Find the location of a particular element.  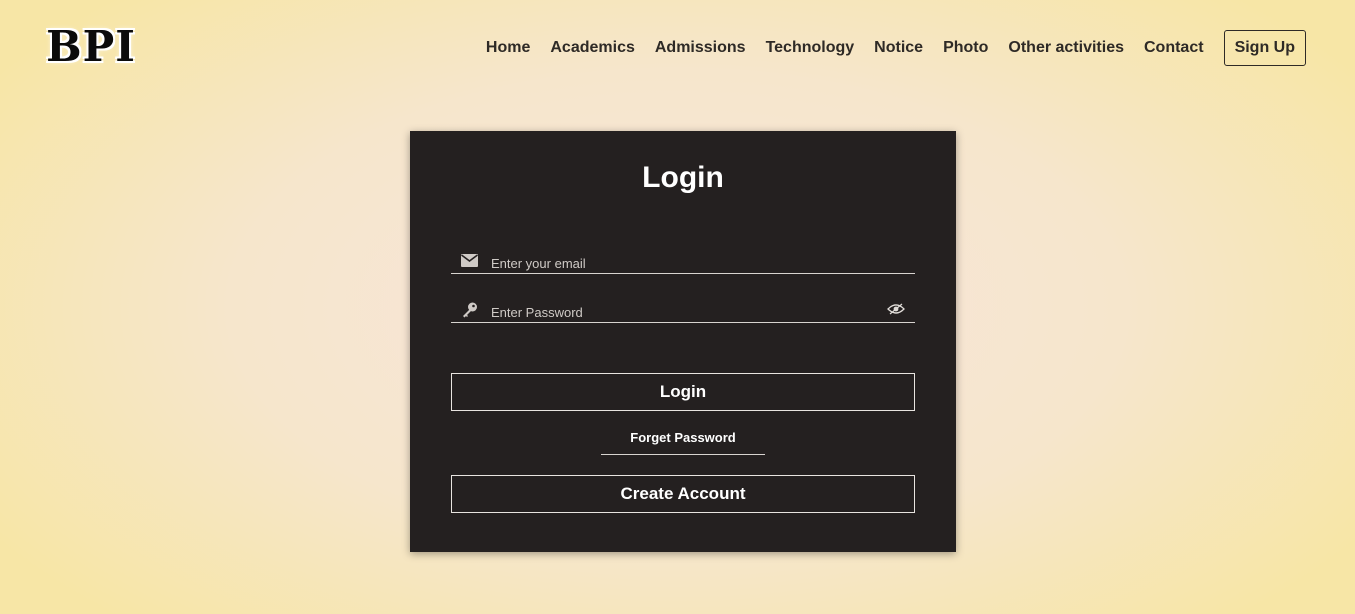

login-button: Login is located at coordinates (683, 392).